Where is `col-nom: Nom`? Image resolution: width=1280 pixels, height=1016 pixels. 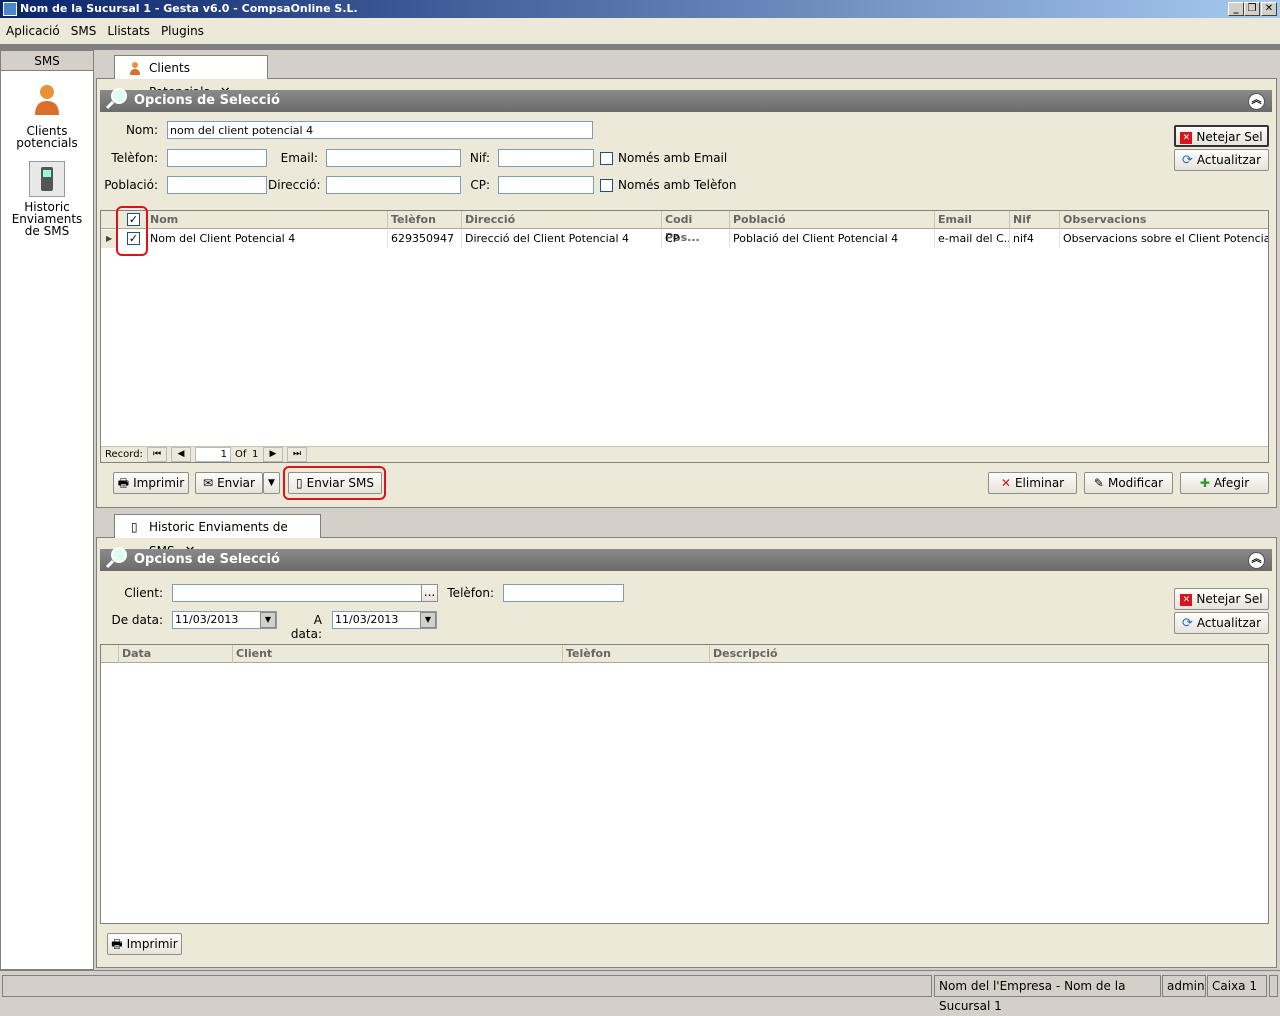 col-nom: Nom is located at coordinates (267, 220).